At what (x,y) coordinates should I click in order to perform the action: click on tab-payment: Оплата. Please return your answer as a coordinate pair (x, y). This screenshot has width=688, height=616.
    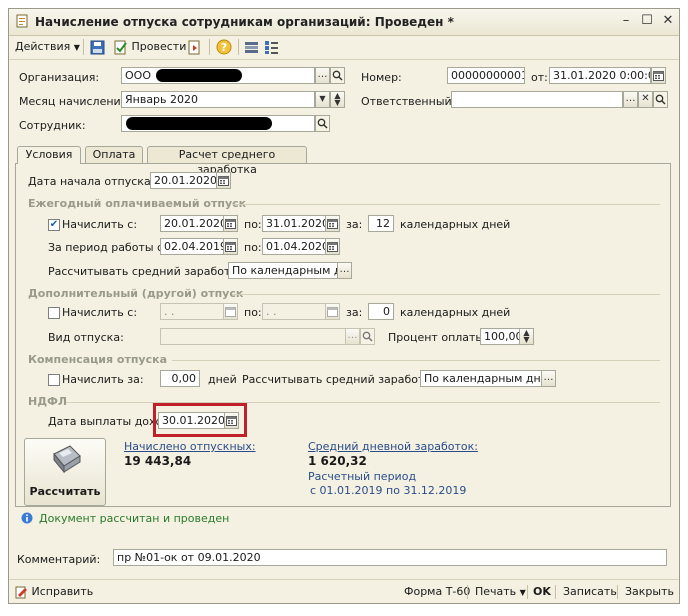
    Looking at the image, I should click on (114, 154).